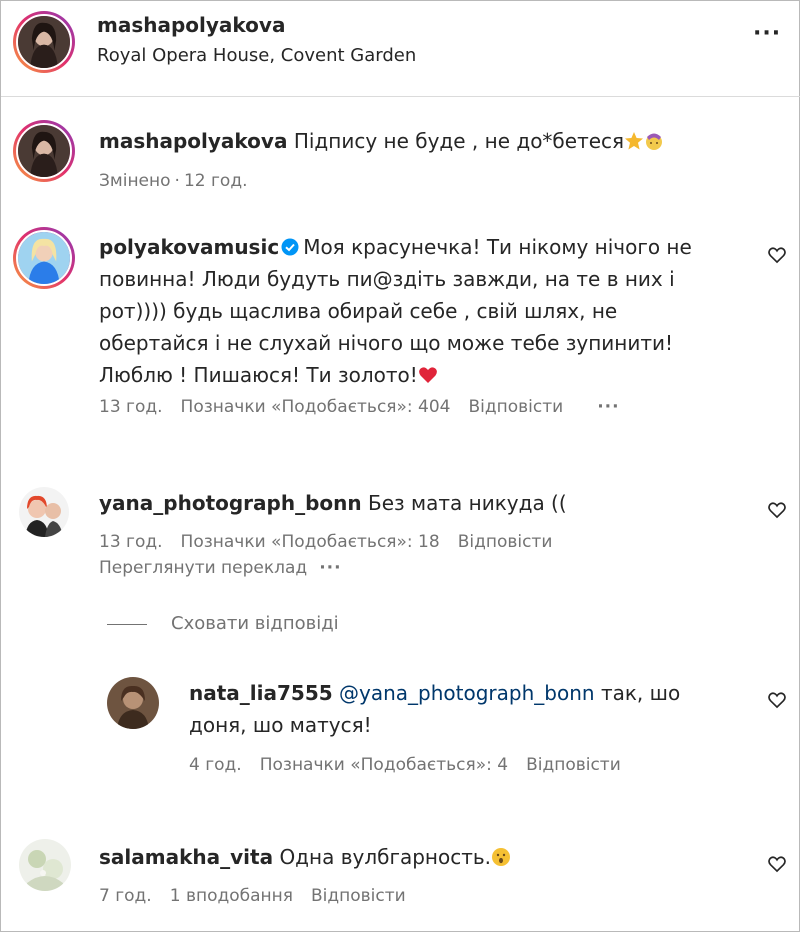 The height and width of the screenshot is (932, 800). Describe the element at coordinates (193, 141) in the screenshot. I see `comment-username: mashapolyakova` at that location.